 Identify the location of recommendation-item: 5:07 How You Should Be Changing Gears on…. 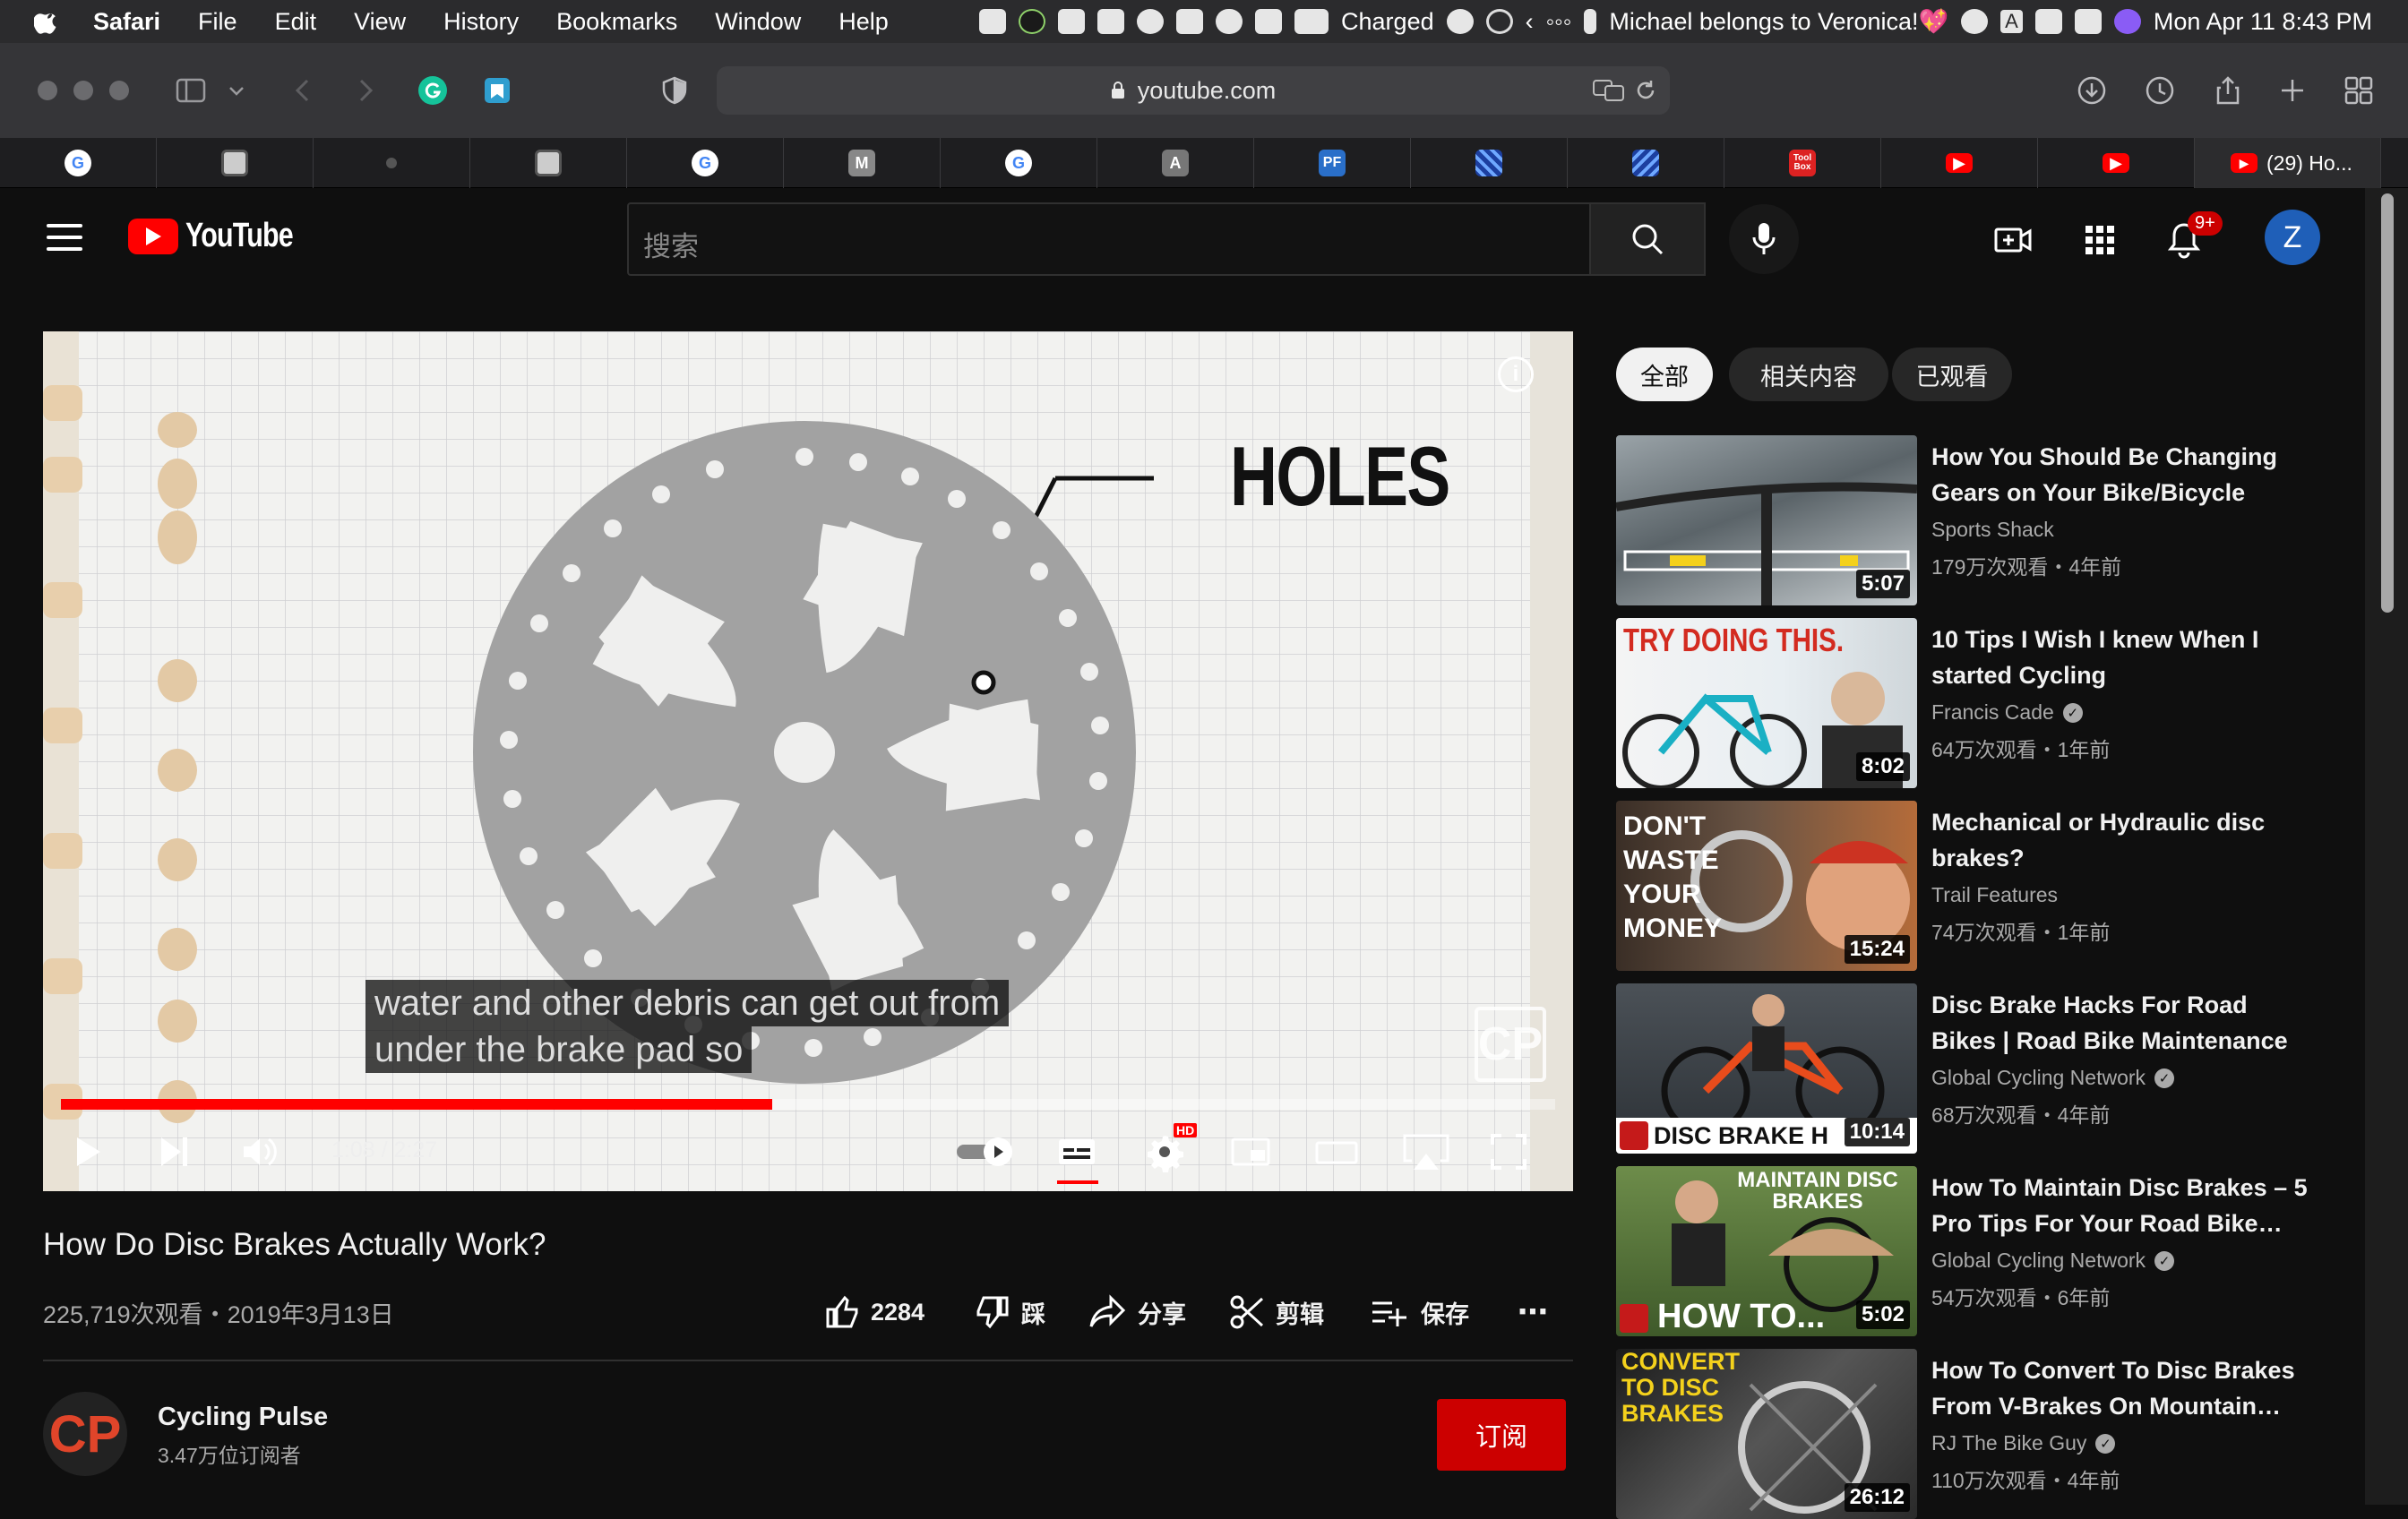
(1983, 520).